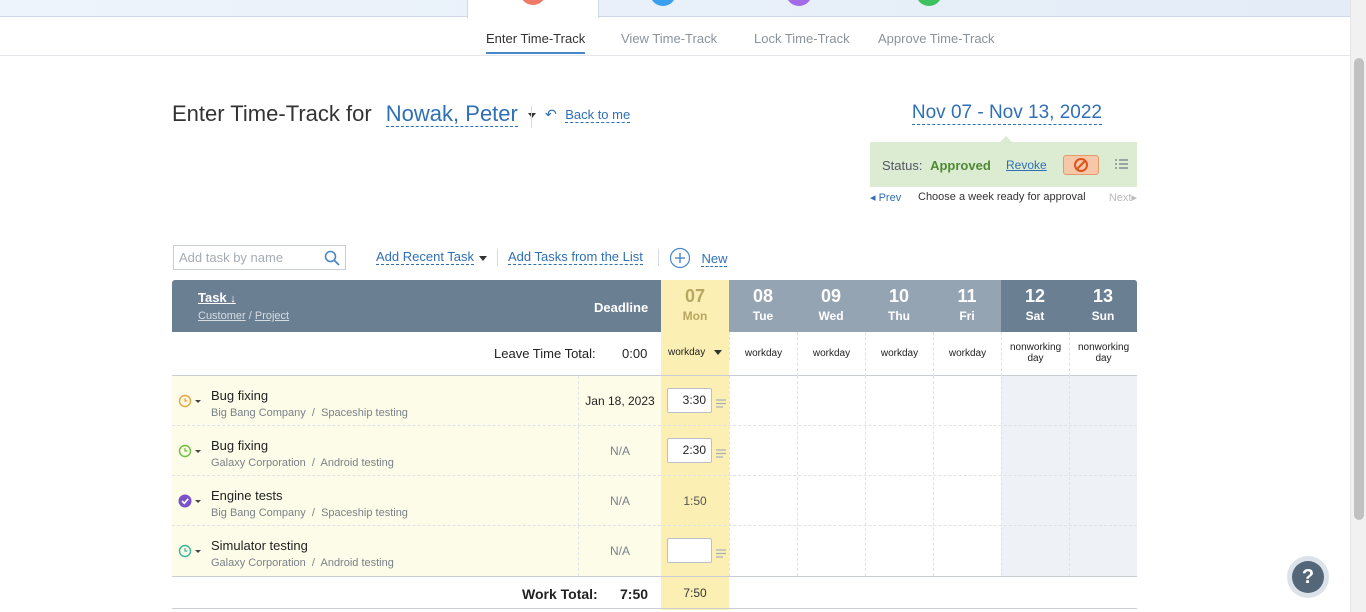 This screenshot has height=612, width=1366. Describe the element at coordinates (222, 316) in the screenshot. I see `customer-sort-header: Customer` at that location.